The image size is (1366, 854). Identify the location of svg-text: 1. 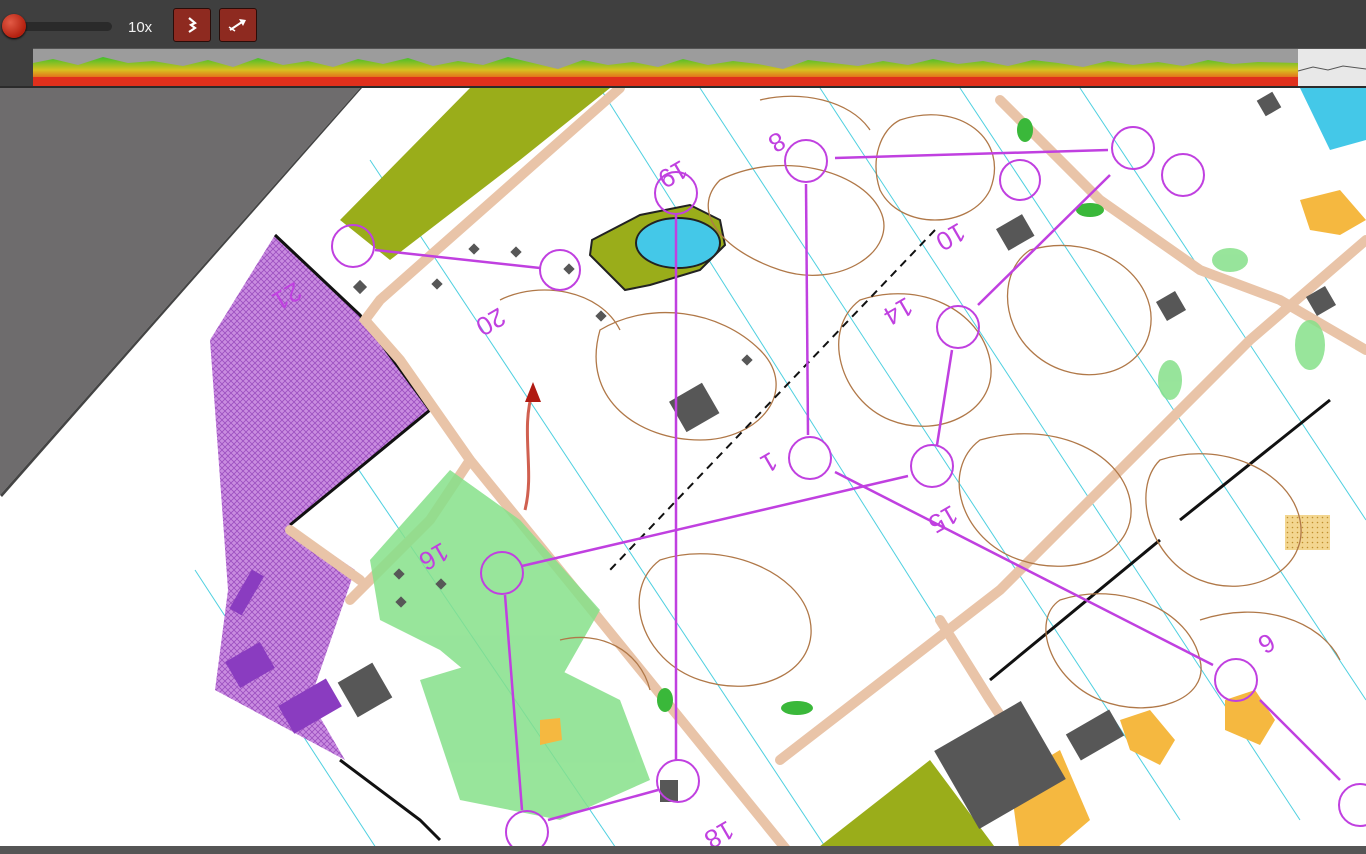
(769, 462).